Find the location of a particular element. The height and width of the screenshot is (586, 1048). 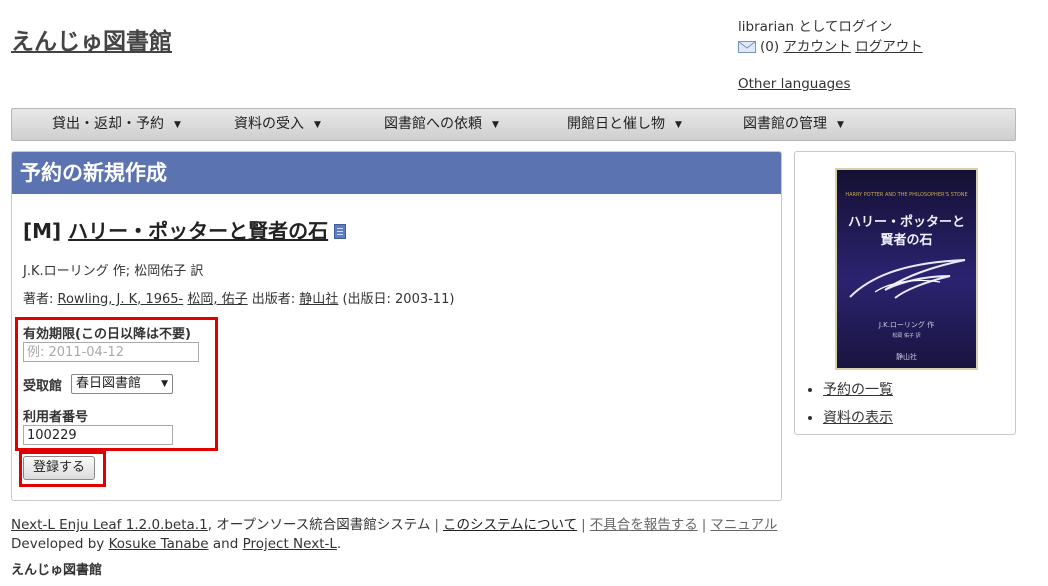

expiry-date-input is located at coordinates (111, 352).